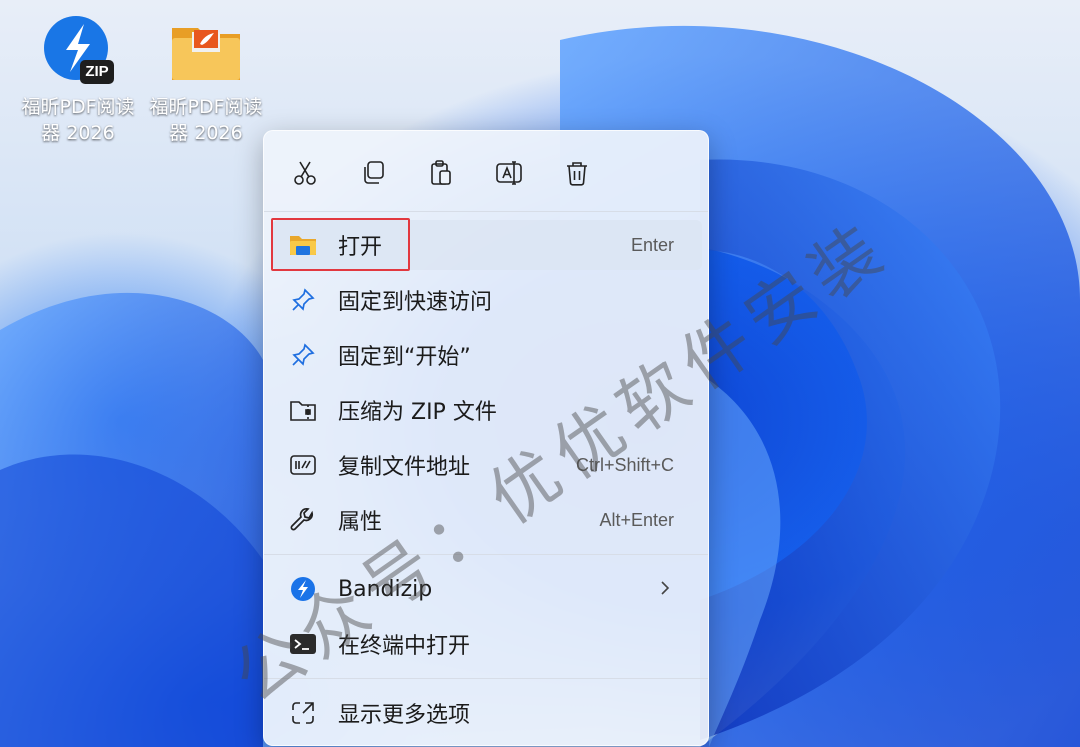 This screenshot has height=747, width=1080. I want to click on menu-item-shortcut: Ctrl+Shift+C, so click(624, 464).